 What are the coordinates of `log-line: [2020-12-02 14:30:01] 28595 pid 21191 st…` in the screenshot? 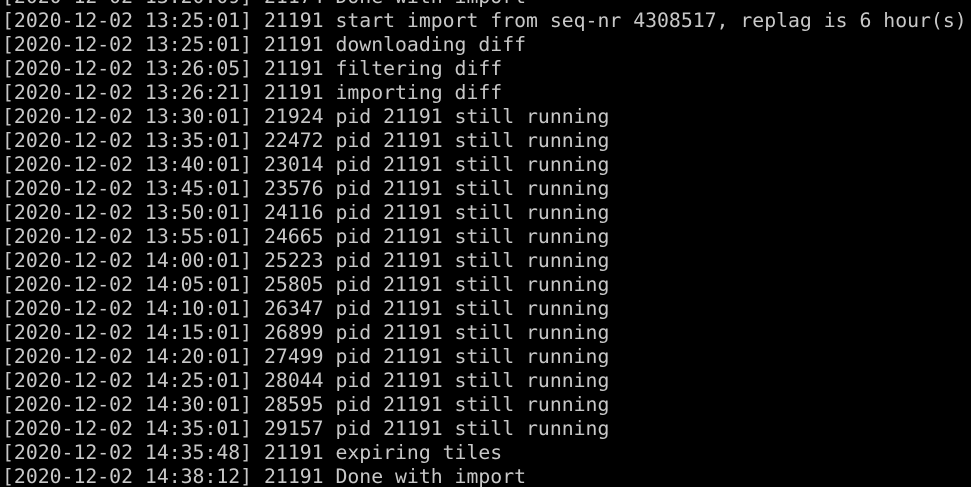 It's located at (306, 404).